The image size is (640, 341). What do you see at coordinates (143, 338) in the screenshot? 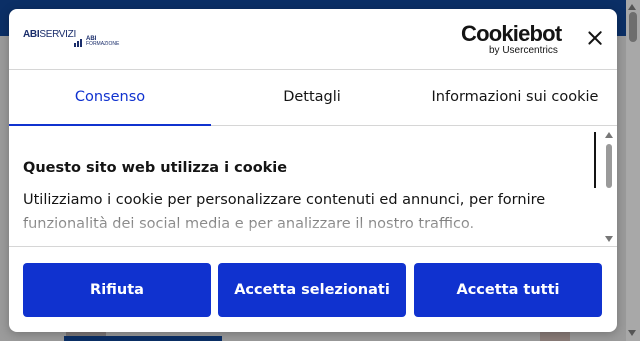
I see `site-banner-strip` at bounding box center [143, 338].